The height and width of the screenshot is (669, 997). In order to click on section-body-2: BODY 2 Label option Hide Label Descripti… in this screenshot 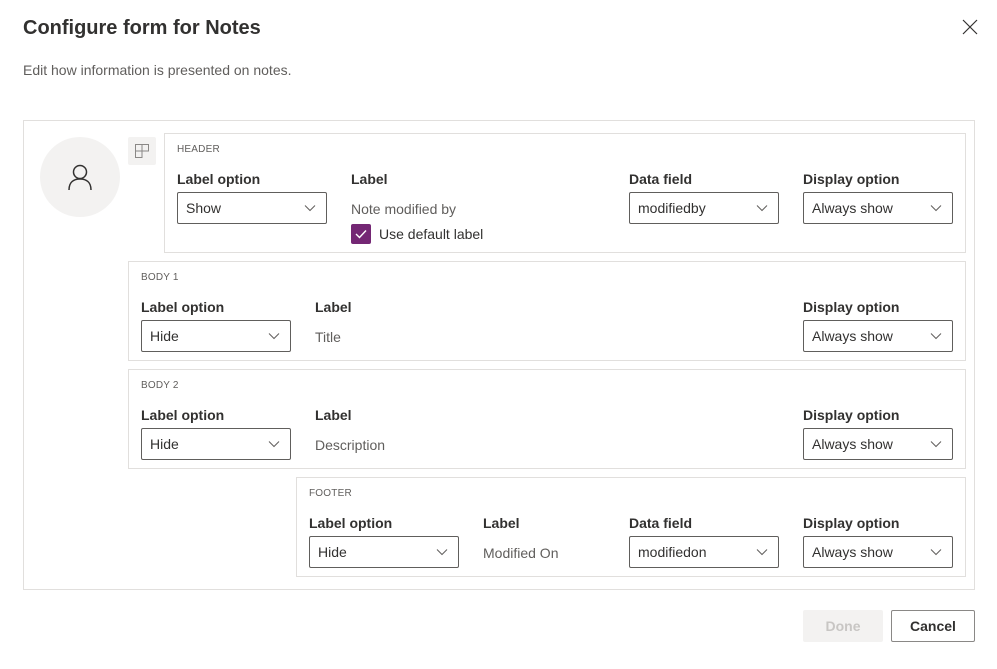, I will do `click(547, 419)`.